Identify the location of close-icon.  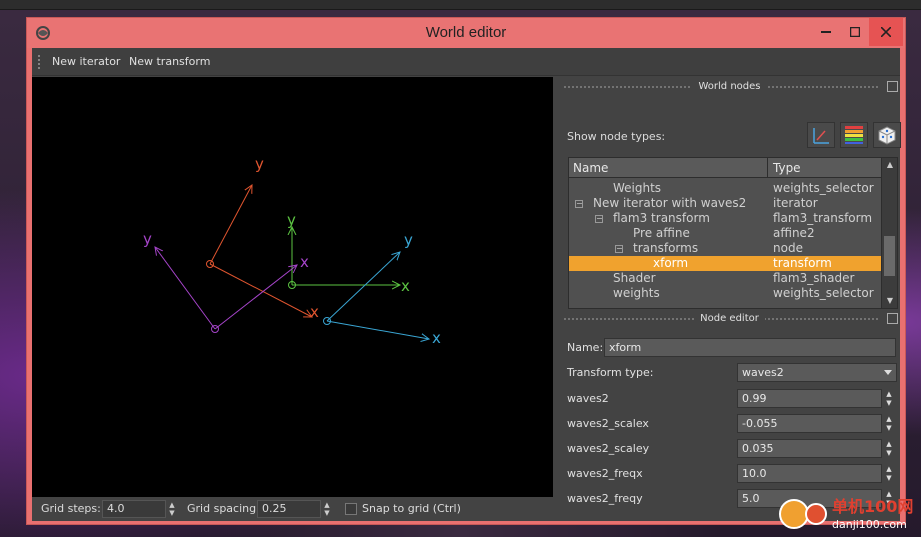
(886, 32).